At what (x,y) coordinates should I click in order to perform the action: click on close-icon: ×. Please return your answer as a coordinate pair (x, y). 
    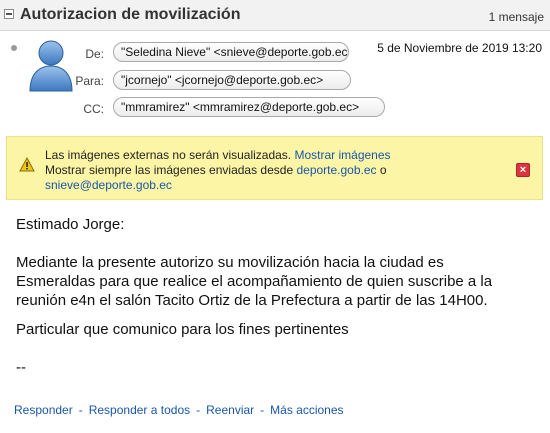
    Looking at the image, I should click on (523, 170).